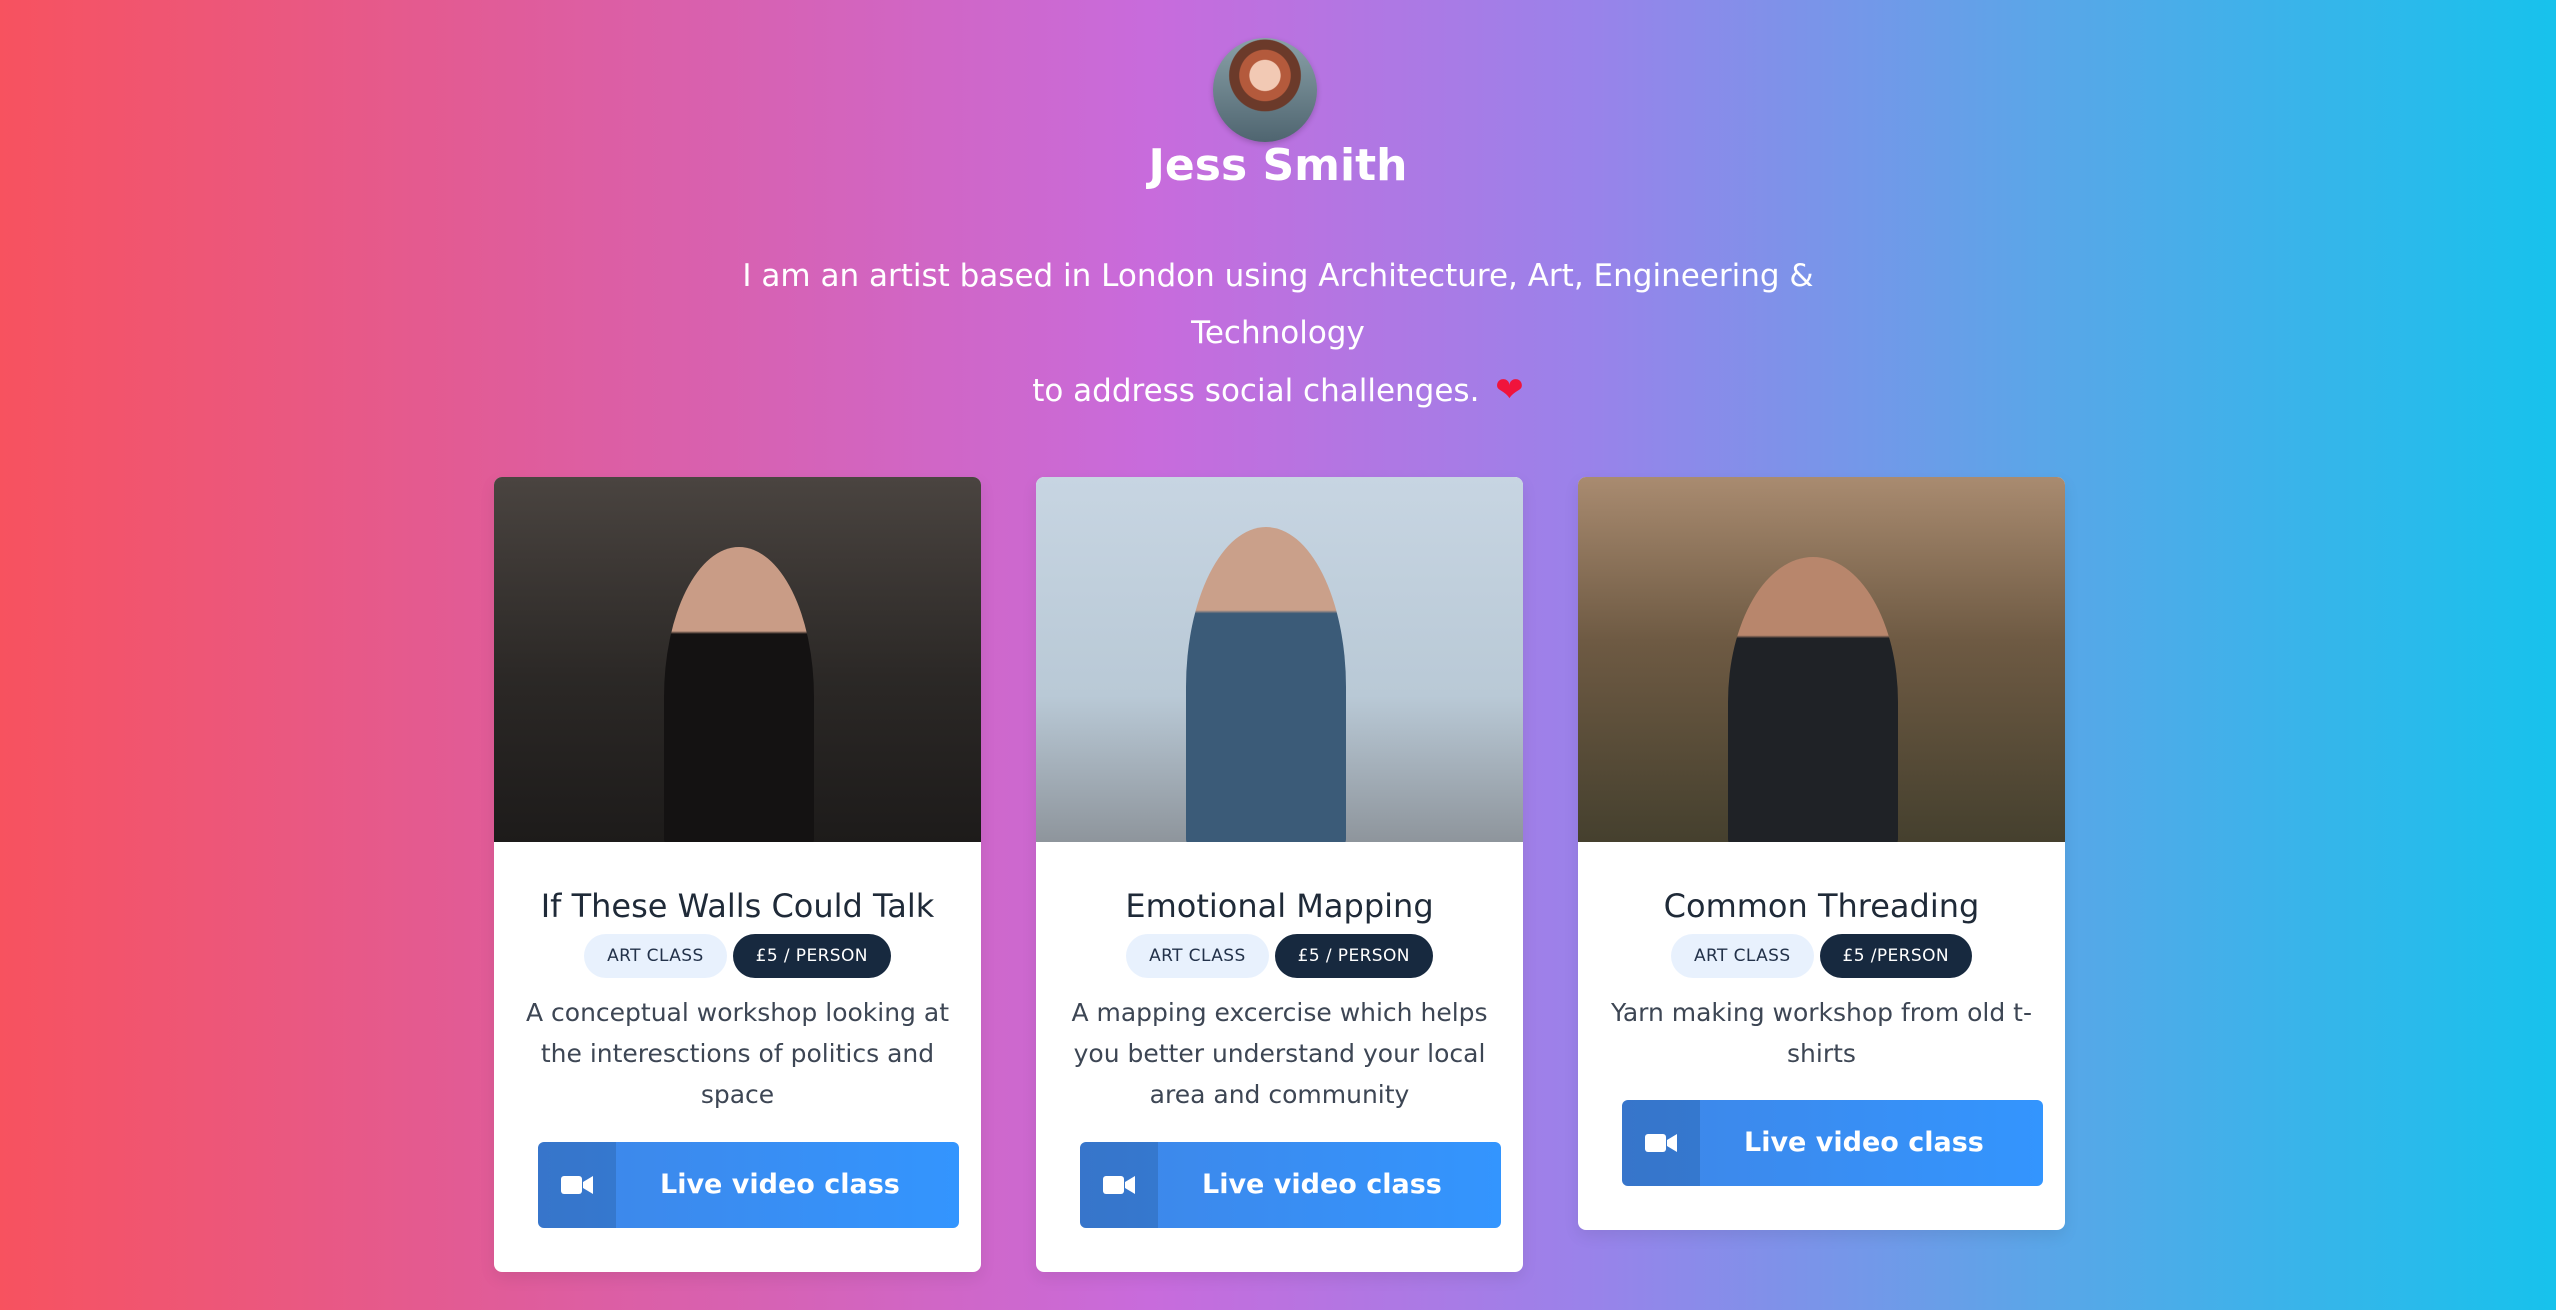 The width and height of the screenshot is (2556, 1310). I want to click on class-title: Emotional Mapping, so click(1279, 906).